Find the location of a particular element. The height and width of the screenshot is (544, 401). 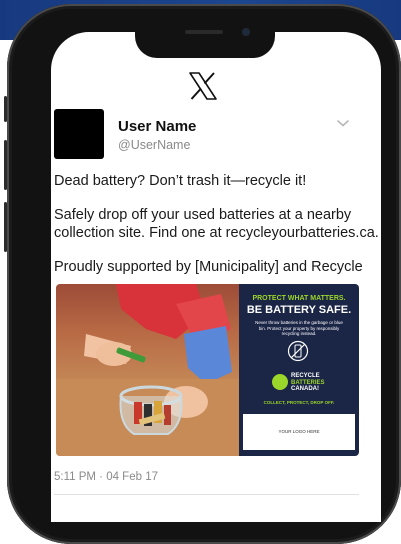

user-name: User Name is located at coordinates (157, 126).